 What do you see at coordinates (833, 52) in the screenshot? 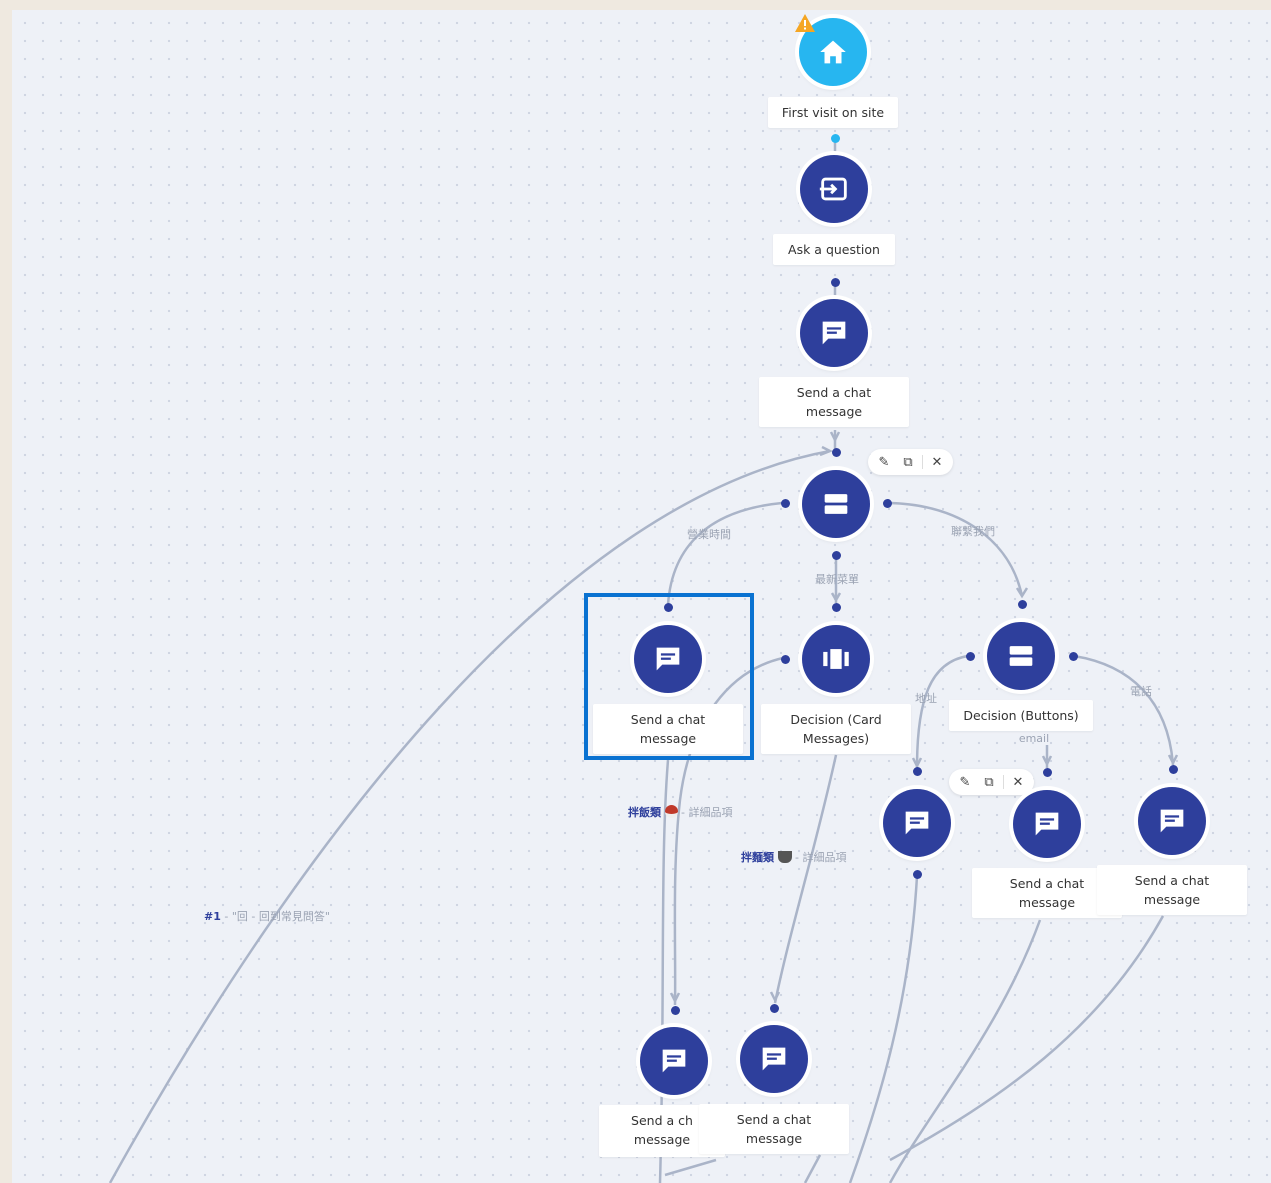
I see `home-icon` at bounding box center [833, 52].